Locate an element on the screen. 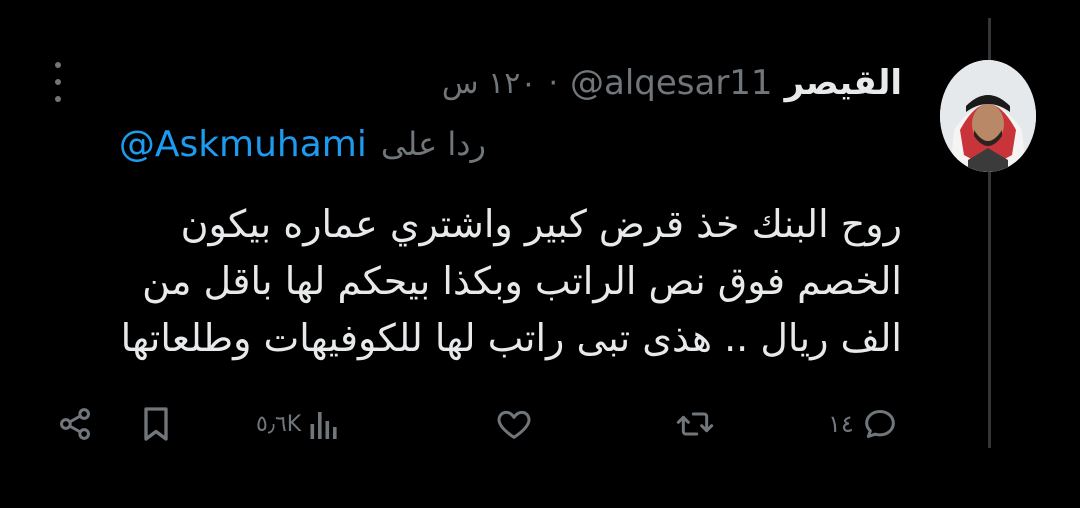 Image resolution: width=1080 pixels, height=508 pixels. reply-prefix: ردا على is located at coordinates (433, 144).